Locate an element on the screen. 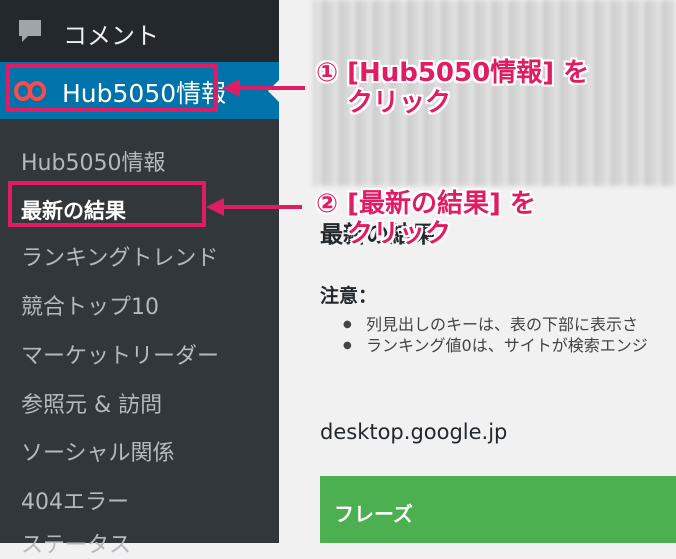 The height and width of the screenshot is (559, 676). annotation-step1-line2: クリック is located at coordinates (399, 103).